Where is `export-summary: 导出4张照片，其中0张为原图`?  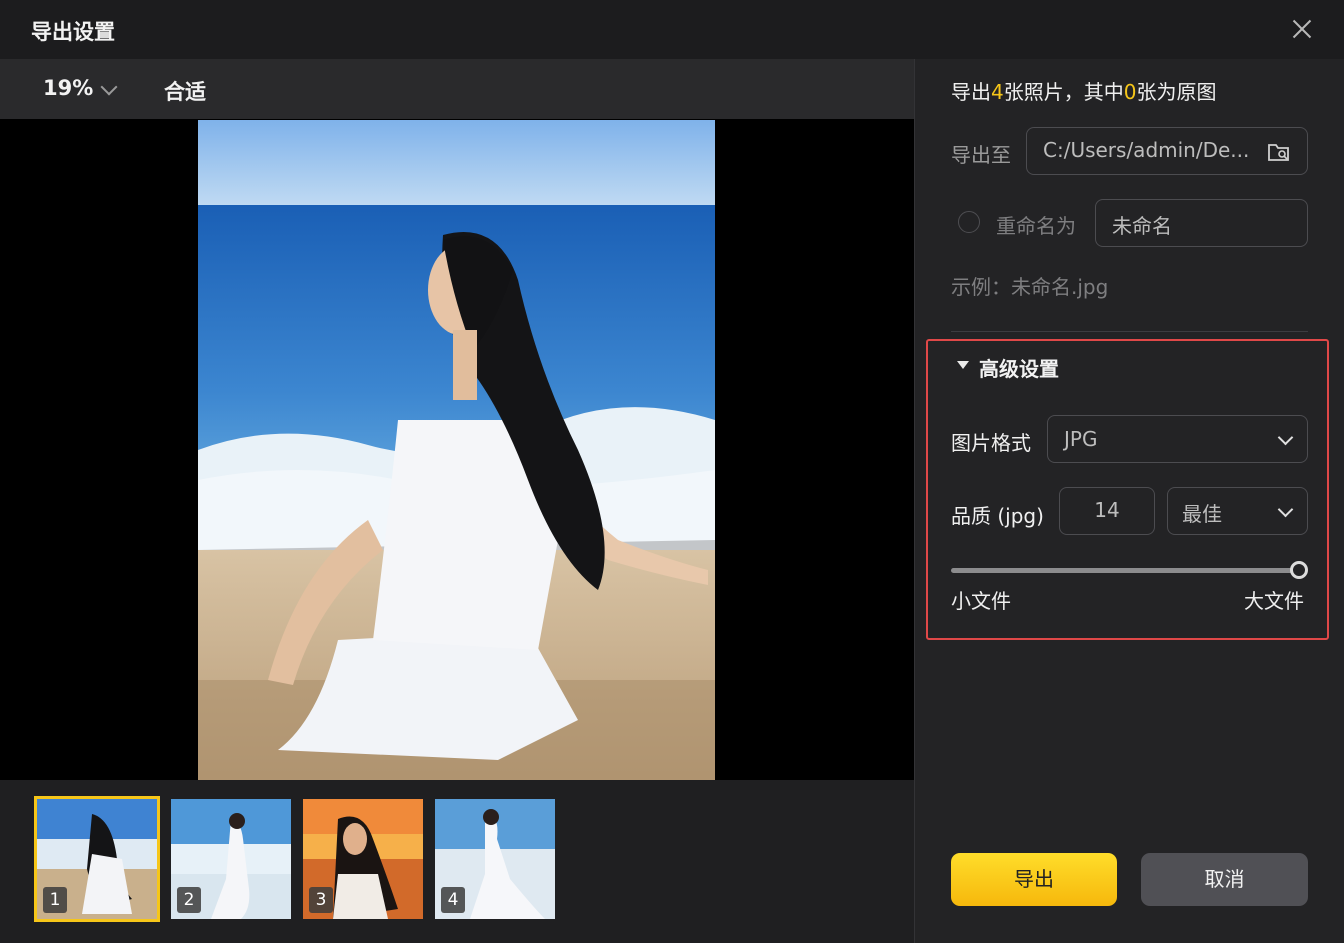
export-summary: 导出4张照片，其中0张为原图 is located at coordinates (1083, 90).